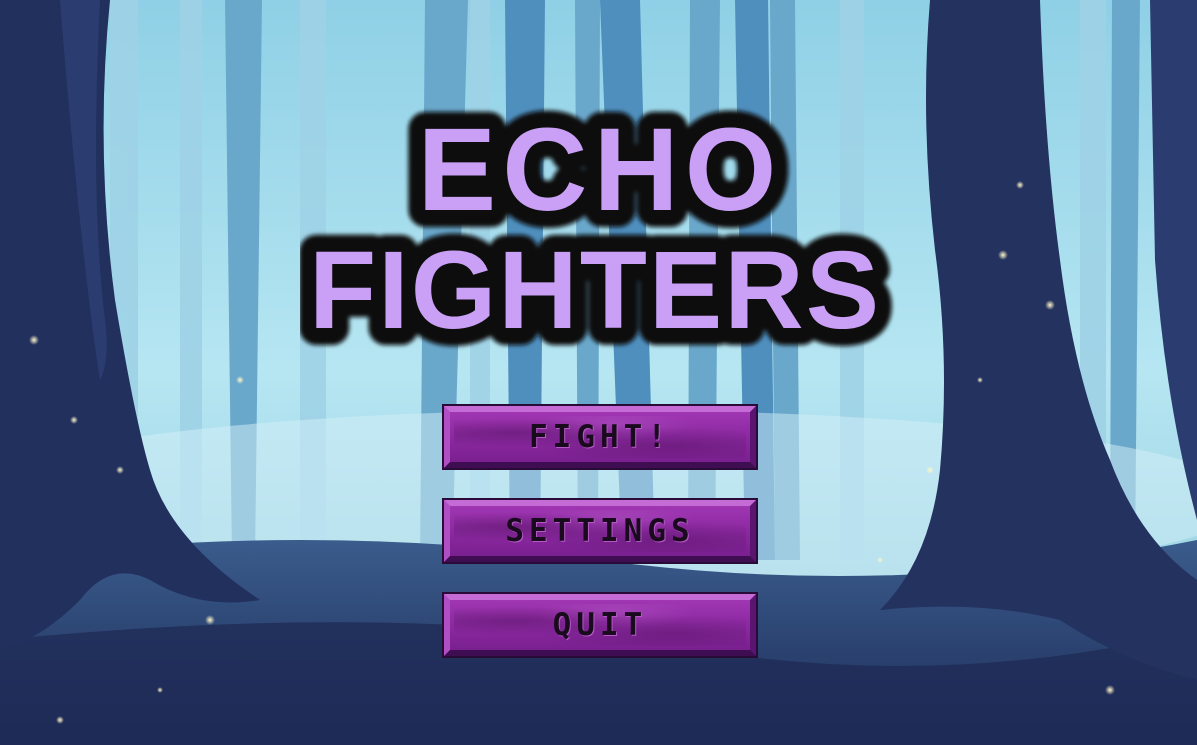  I want to click on quit-button-label: QUIT, so click(600, 625).